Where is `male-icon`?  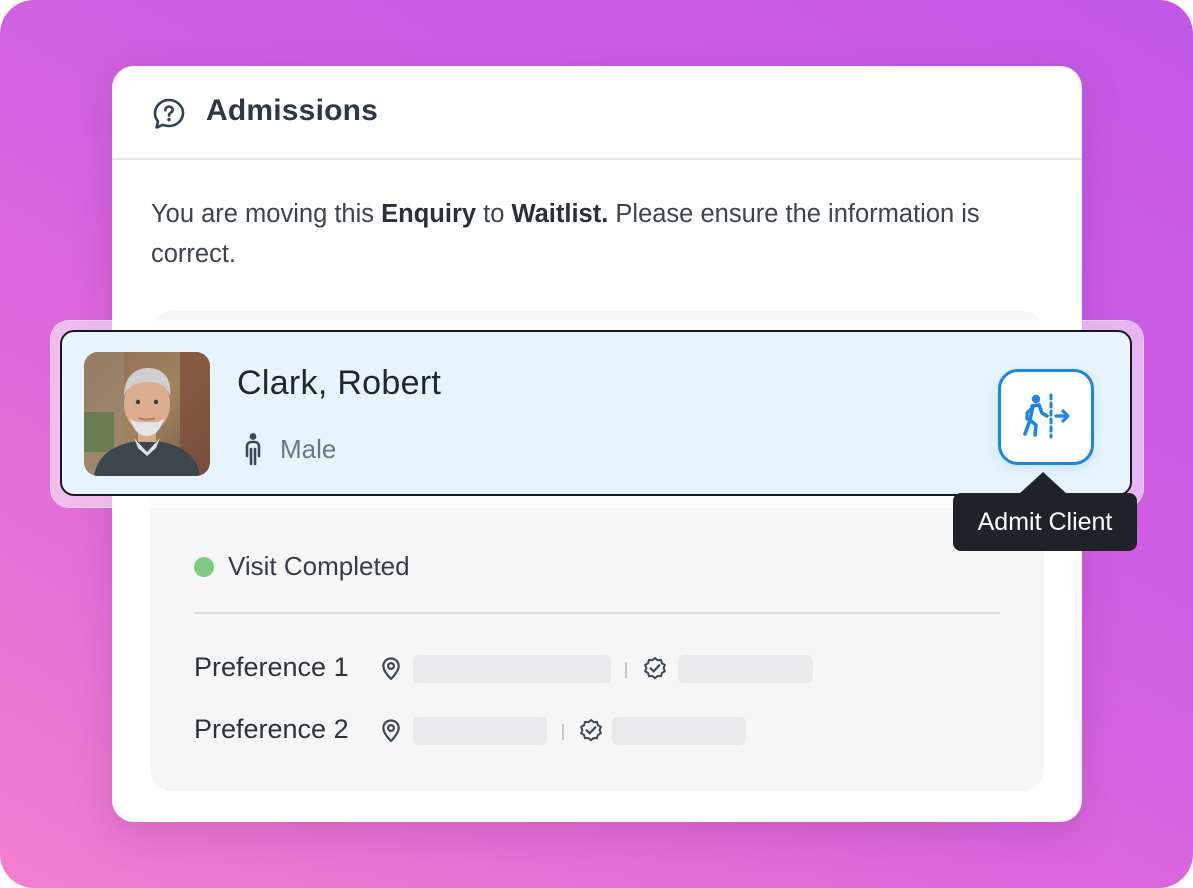 male-icon is located at coordinates (253, 449).